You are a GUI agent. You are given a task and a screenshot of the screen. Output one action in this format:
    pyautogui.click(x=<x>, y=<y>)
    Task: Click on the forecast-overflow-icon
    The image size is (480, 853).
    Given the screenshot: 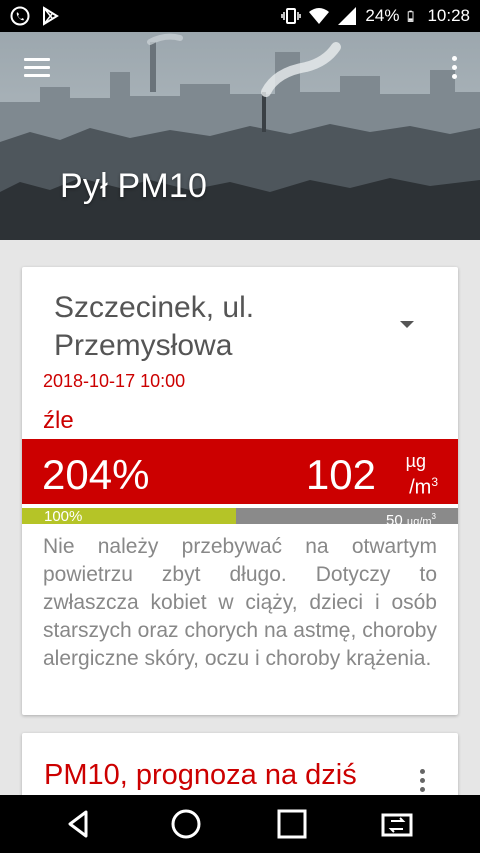 What is the action you would take?
    pyautogui.click(x=422, y=782)
    